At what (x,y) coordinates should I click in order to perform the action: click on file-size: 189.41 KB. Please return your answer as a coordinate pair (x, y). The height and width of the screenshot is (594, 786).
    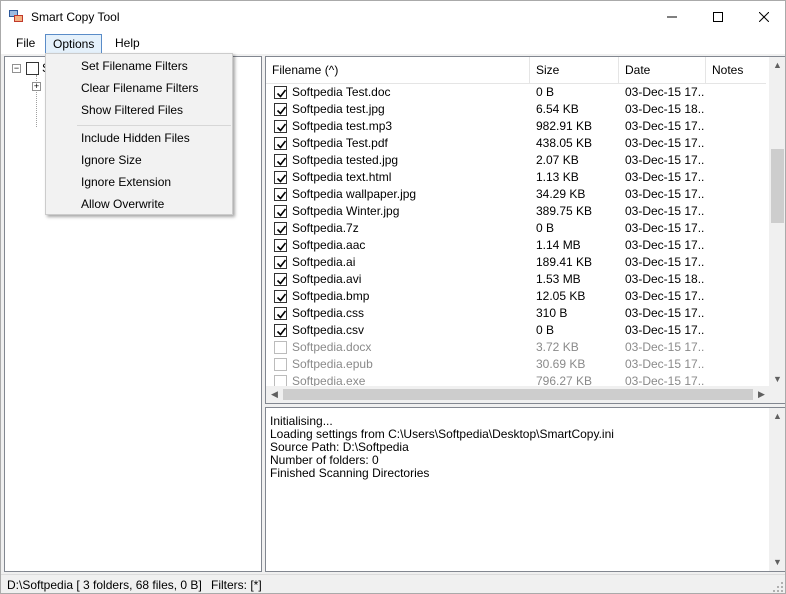
    Looking at the image, I should click on (564, 262).